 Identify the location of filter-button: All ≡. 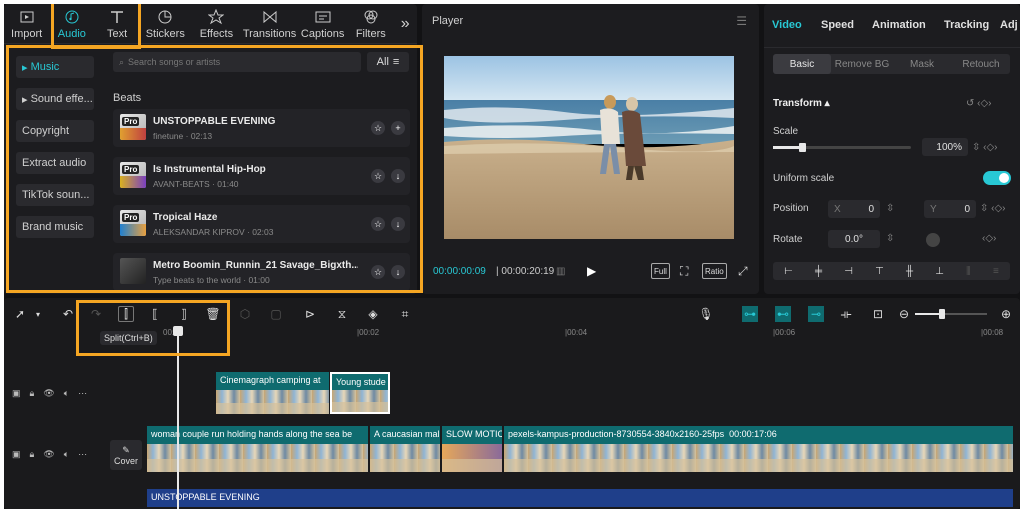
(388, 62).